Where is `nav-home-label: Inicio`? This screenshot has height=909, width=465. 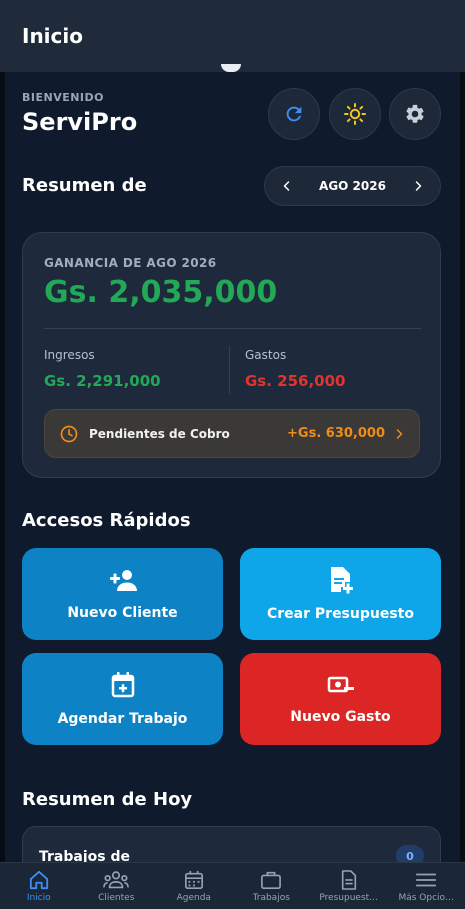
nav-home-label: Inicio is located at coordinates (38, 898).